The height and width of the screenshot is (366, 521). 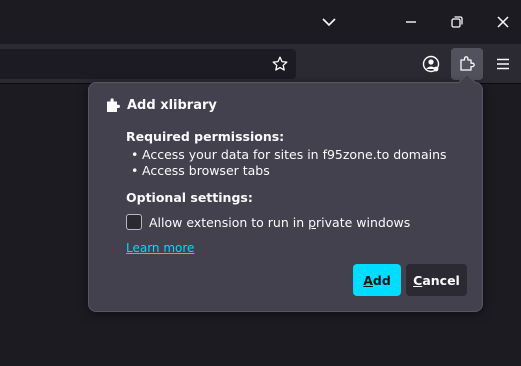 I want to click on account-button, so click(x=431, y=64).